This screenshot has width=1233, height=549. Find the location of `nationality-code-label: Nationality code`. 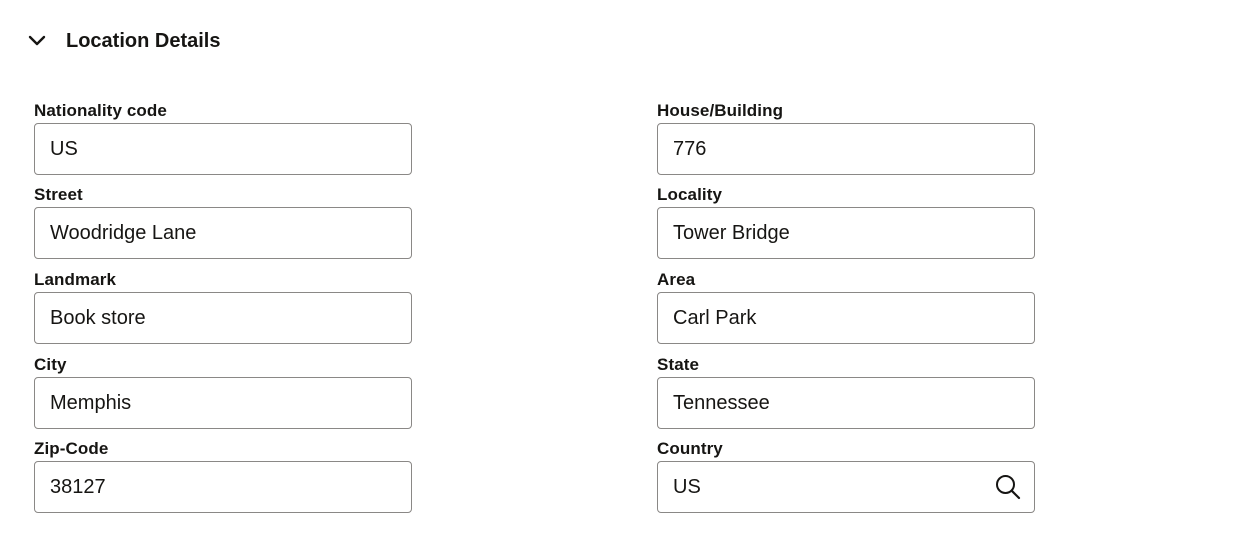

nationality-code-label: Nationality code is located at coordinates (100, 110).